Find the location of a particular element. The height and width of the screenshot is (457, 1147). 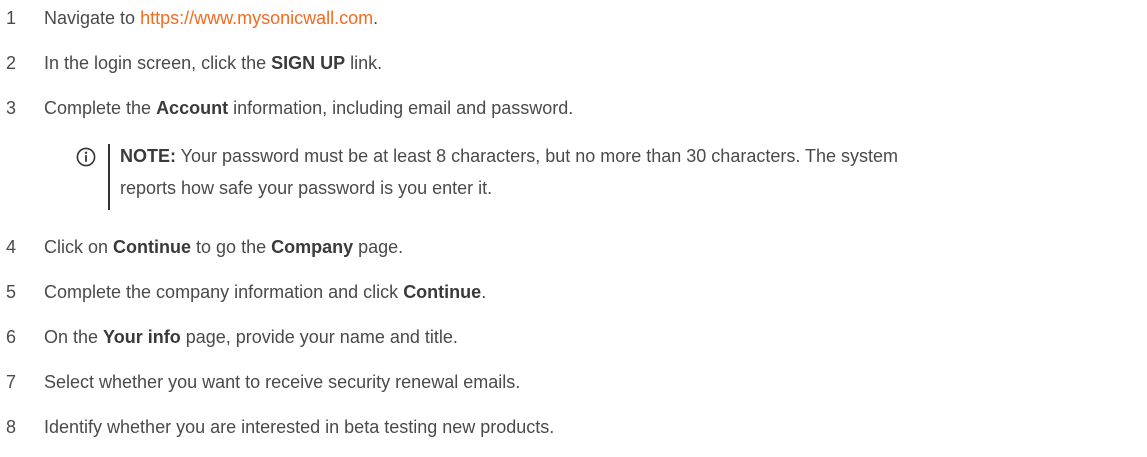

step-number: 3 is located at coordinates (11, 108).